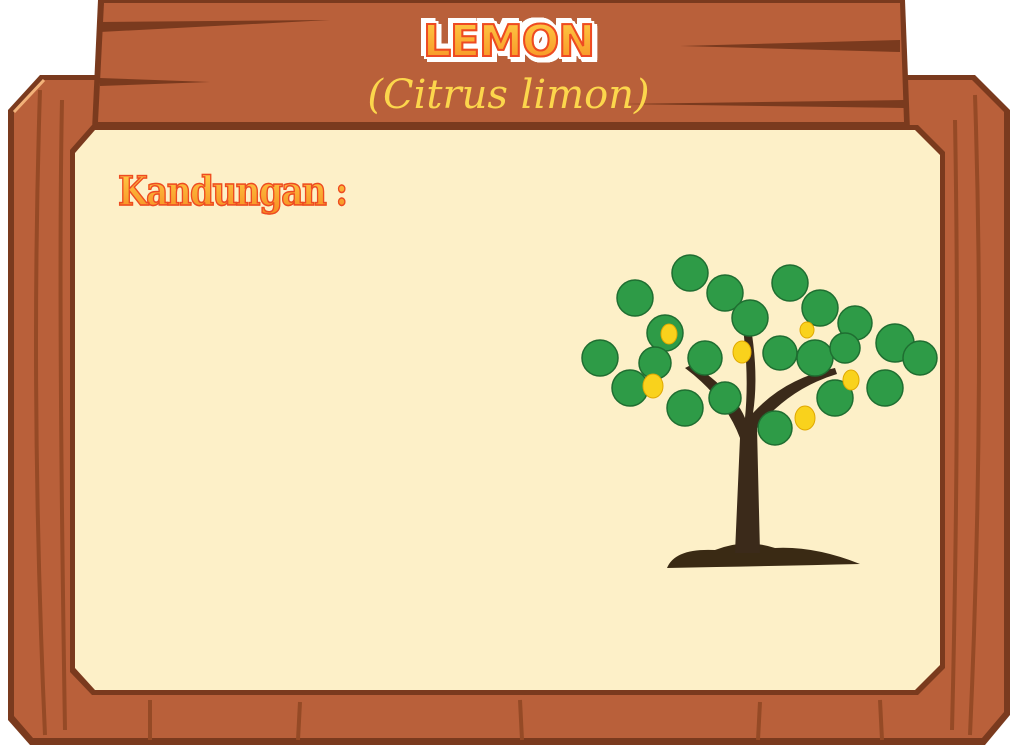 The image size is (1017, 748). Describe the element at coordinates (763, 555) in the screenshot. I see `ground` at that location.